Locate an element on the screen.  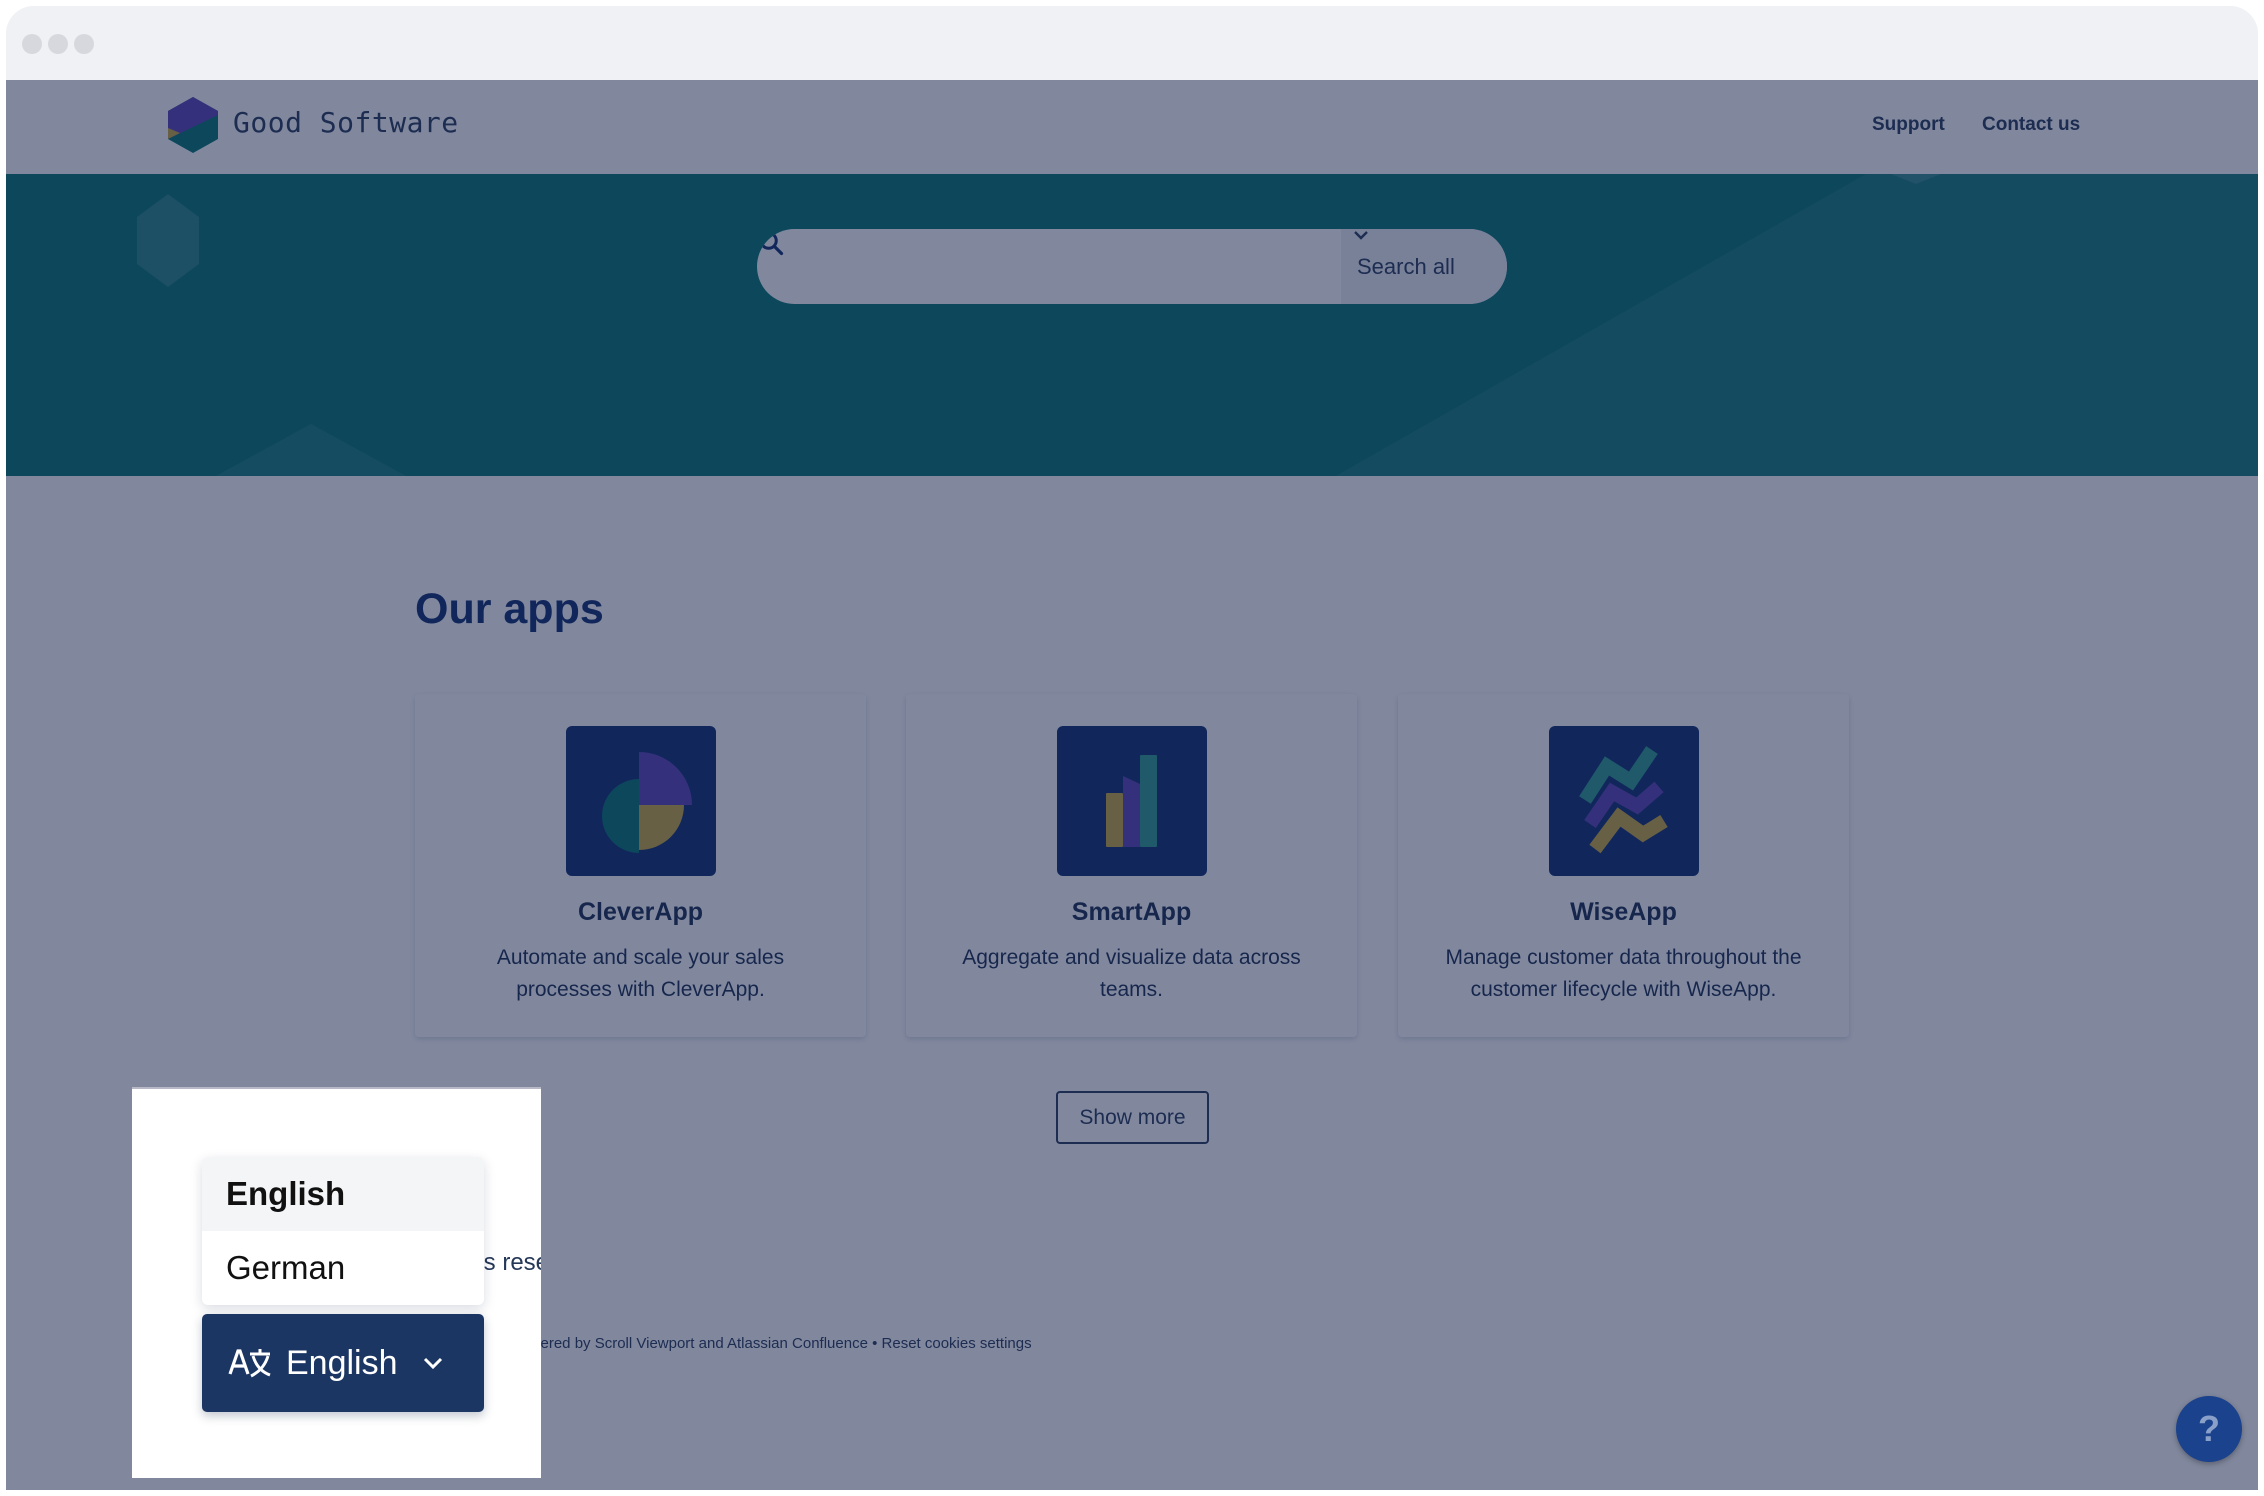
current-language-label: English is located at coordinates (342, 1362).